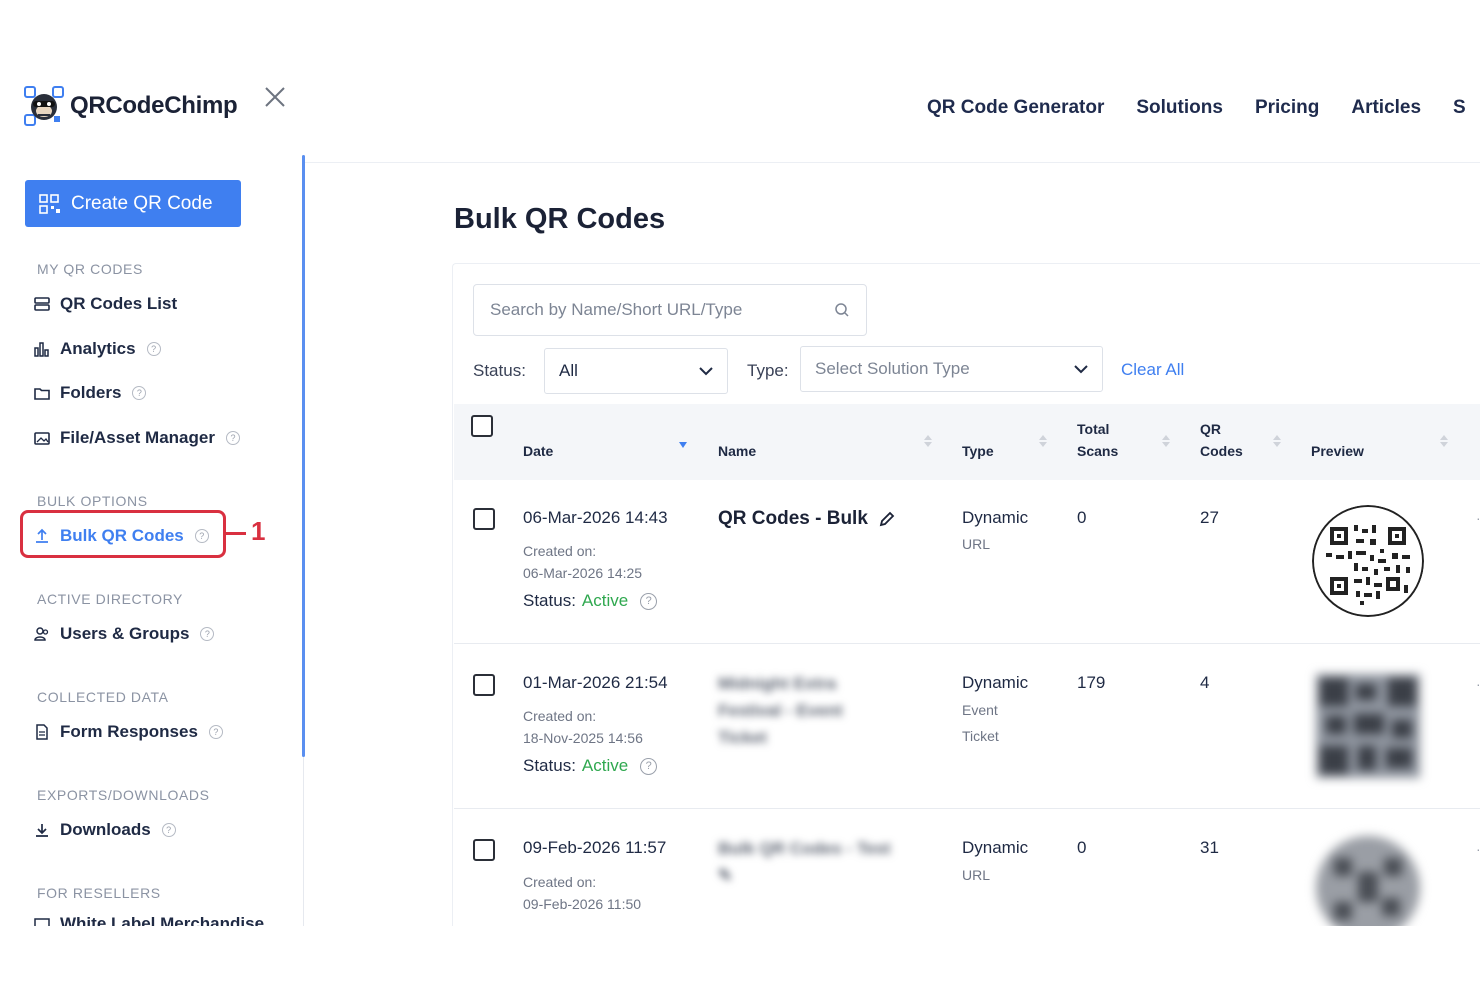 Image resolution: width=1480 pixels, height=987 pixels. What do you see at coordinates (1209, 847) in the screenshot?
I see `row-qr-codes-count: 31` at bounding box center [1209, 847].